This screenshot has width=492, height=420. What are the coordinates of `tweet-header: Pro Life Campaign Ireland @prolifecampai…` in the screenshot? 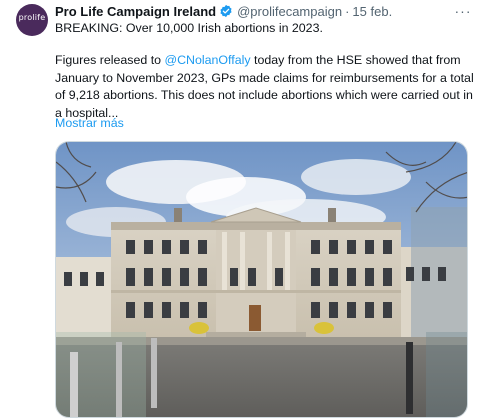 It's located at (258, 11).